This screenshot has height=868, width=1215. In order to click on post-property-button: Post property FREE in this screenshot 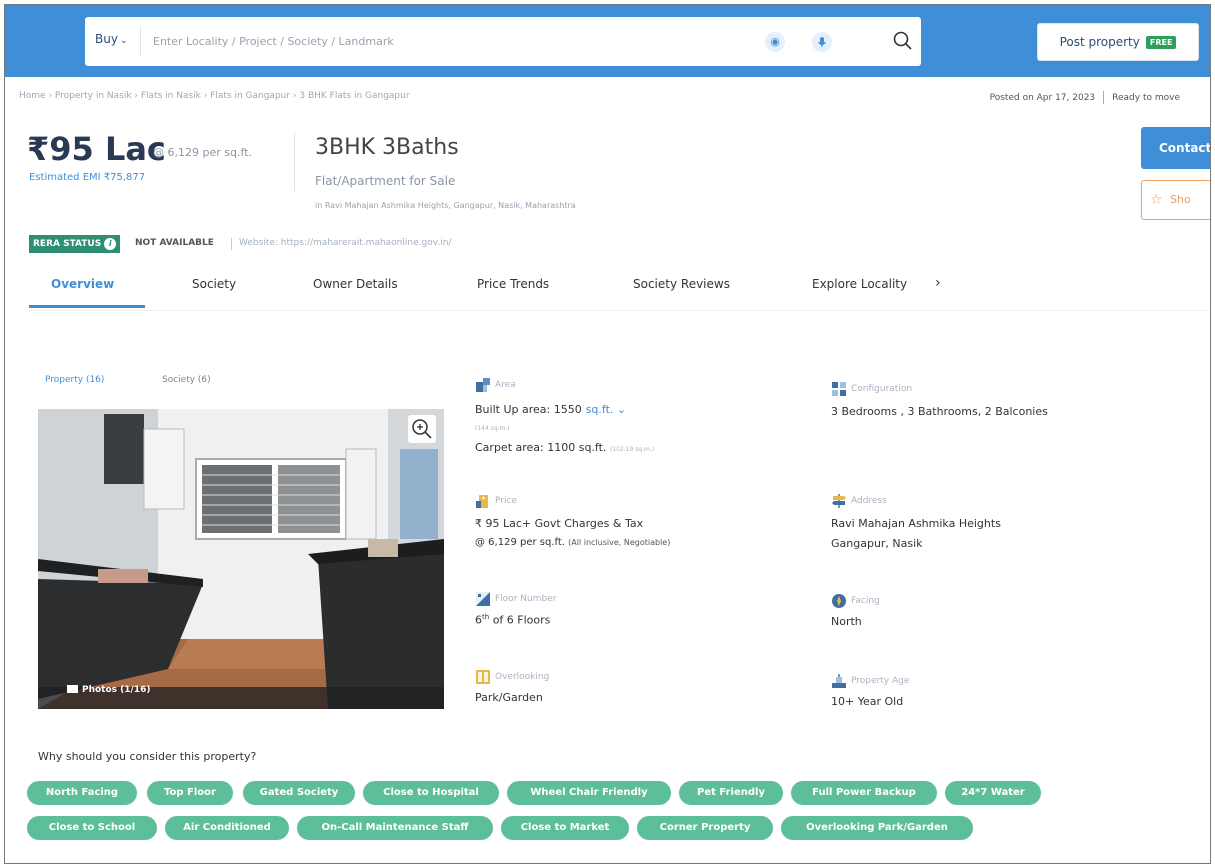, I will do `click(1118, 42)`.